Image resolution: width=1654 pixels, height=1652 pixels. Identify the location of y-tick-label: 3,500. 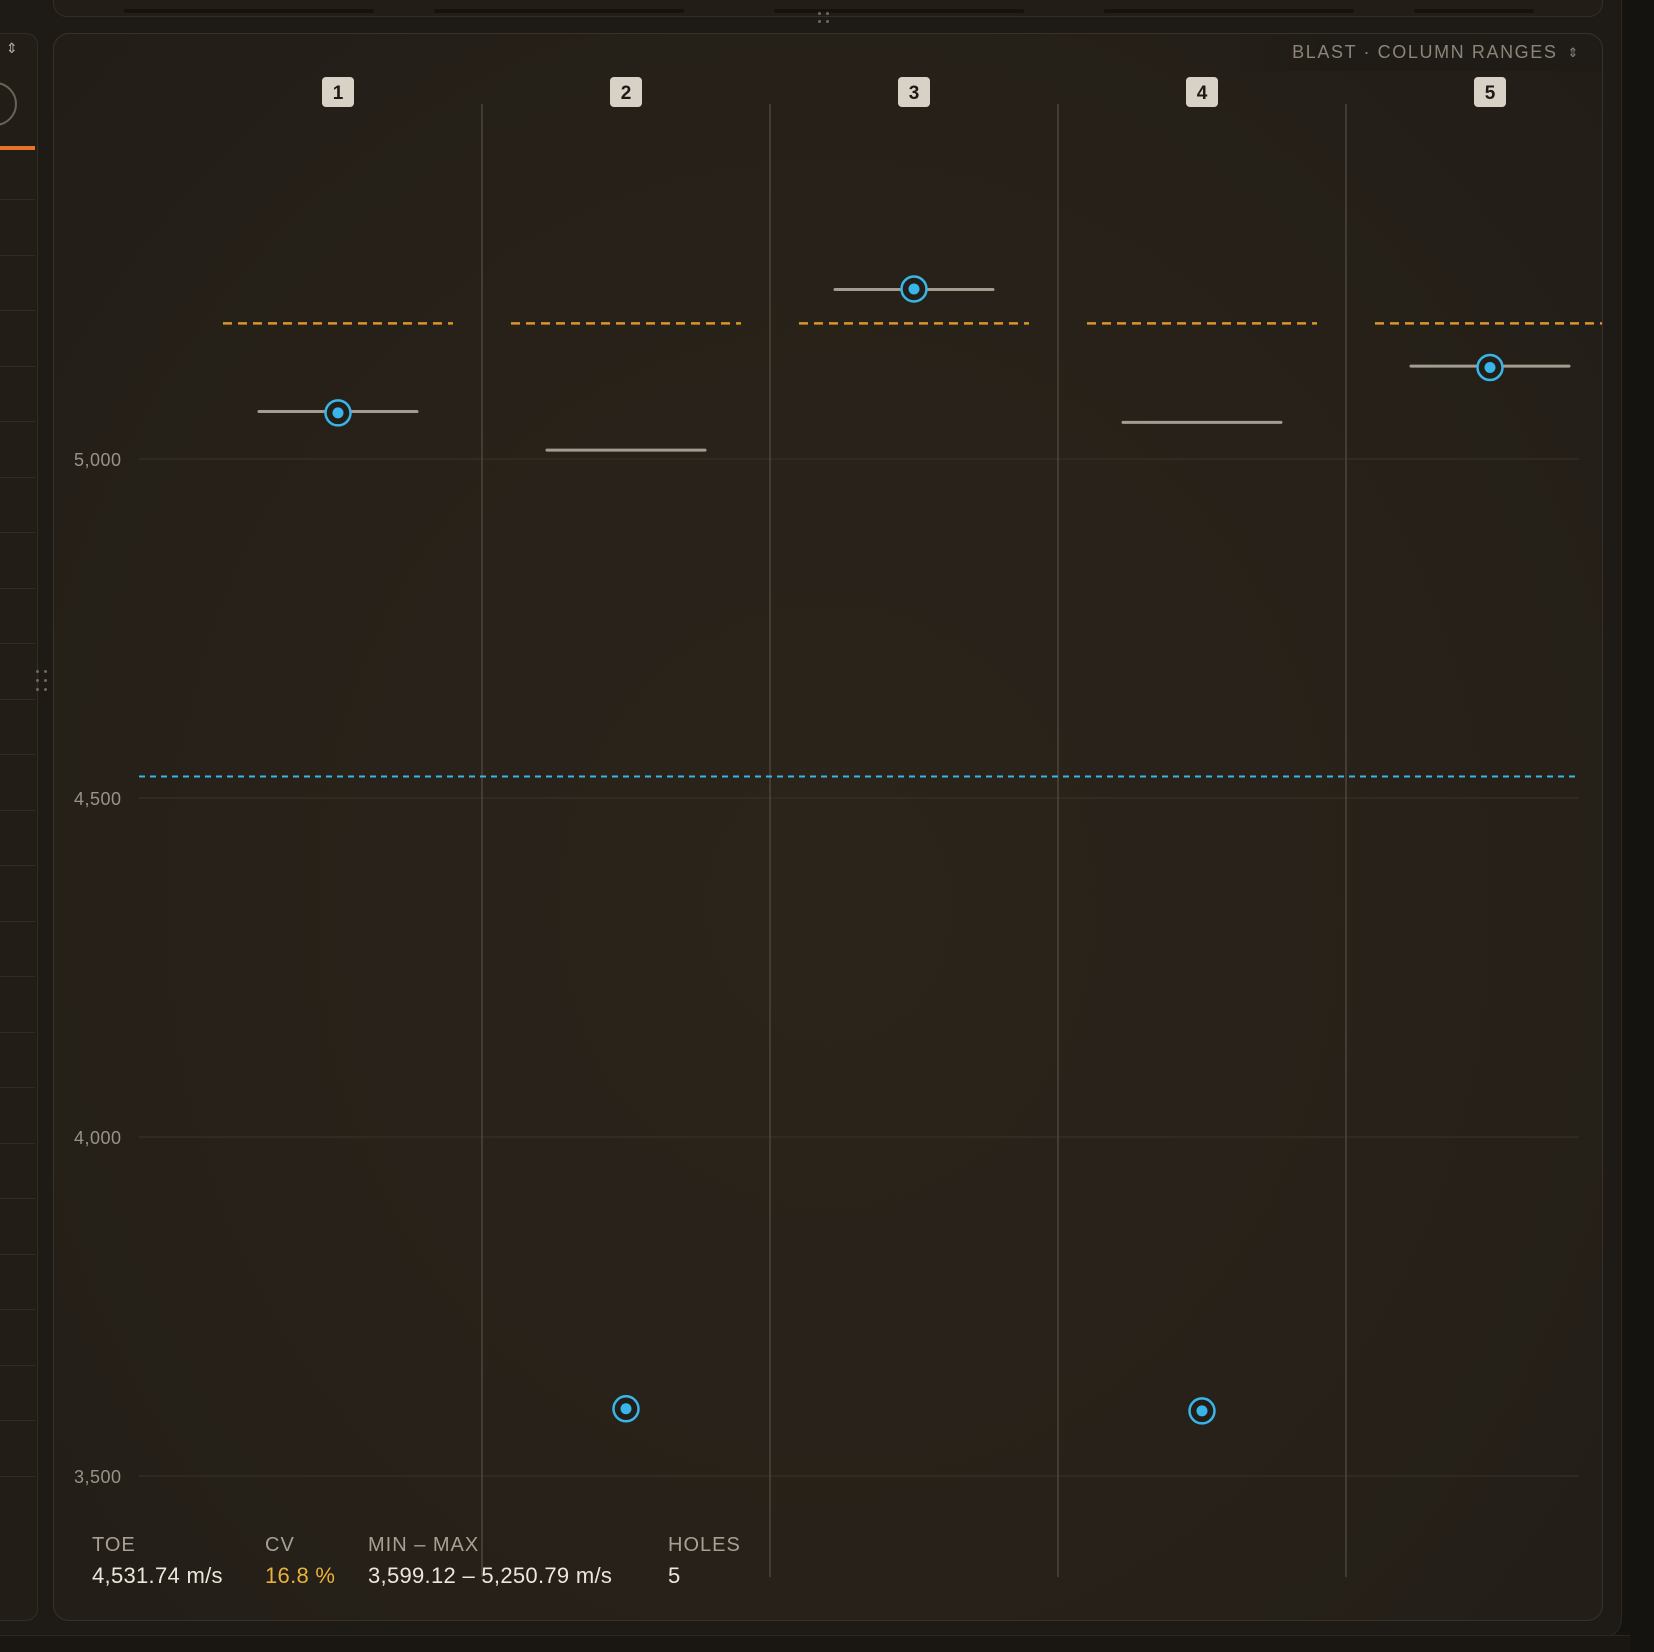
(98, 1477).